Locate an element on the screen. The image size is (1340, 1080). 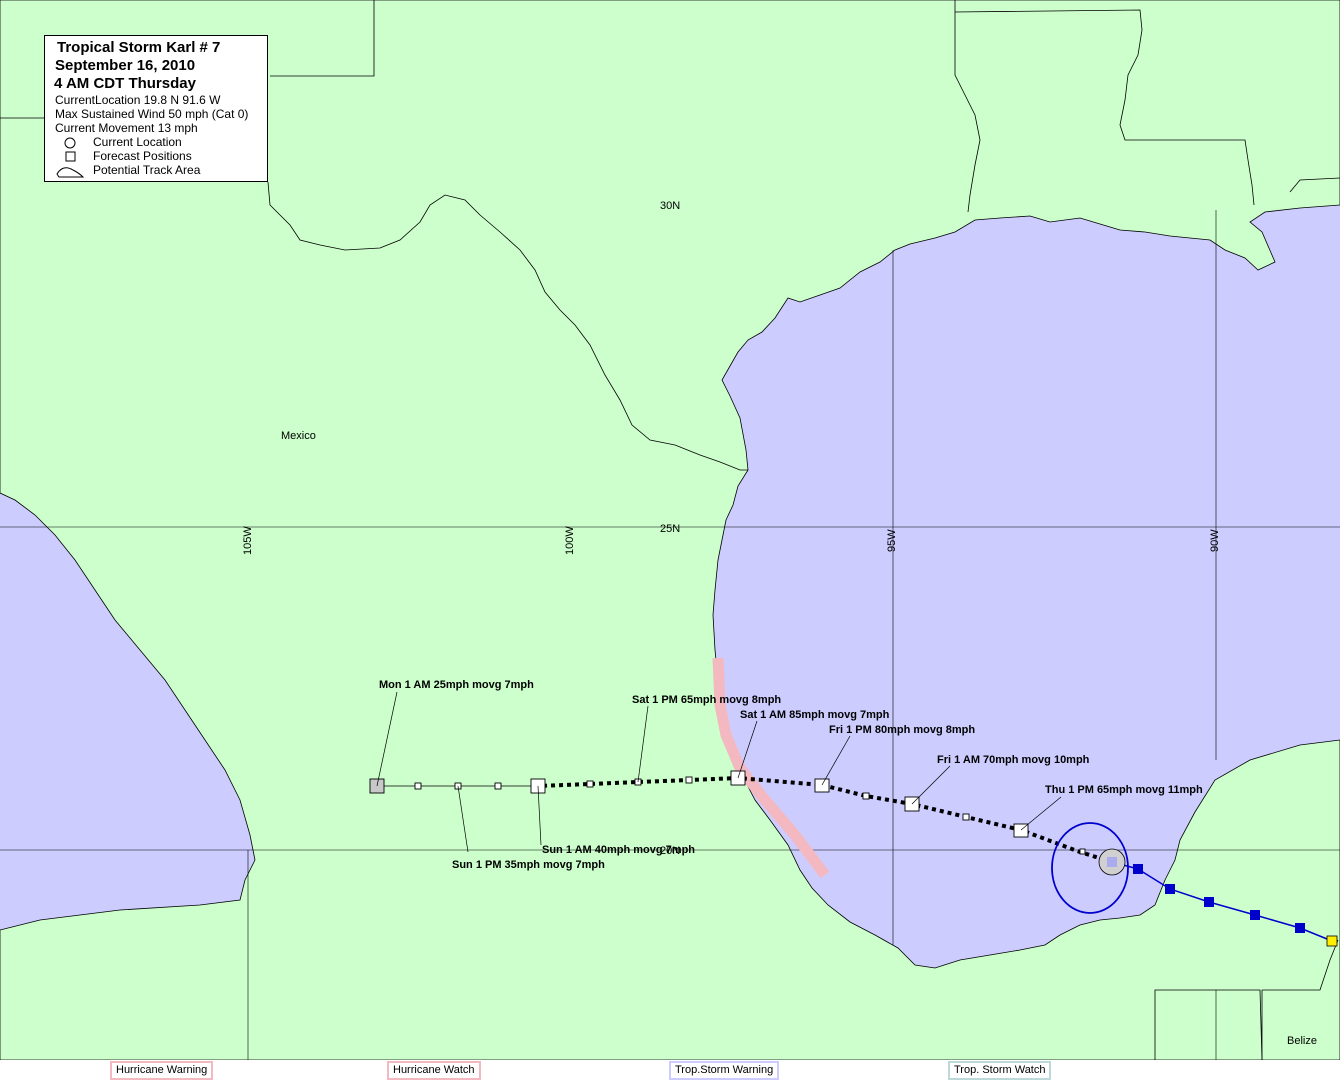
forecast-label-sat-1pm: Sat 1 PM 65mph movg 8mph is located at coordinates (706, 700).